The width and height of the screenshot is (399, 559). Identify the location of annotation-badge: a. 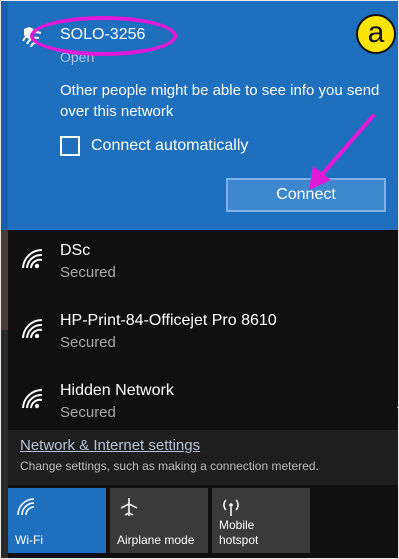
(376, 34).